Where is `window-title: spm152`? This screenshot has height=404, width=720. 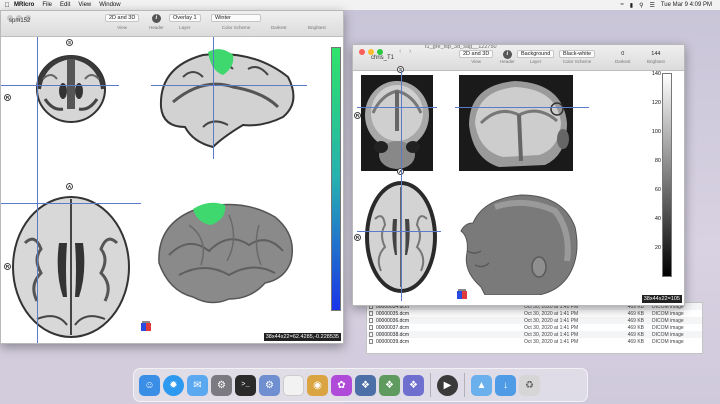
window-title: spm152 is located at coordinates (20, 21).